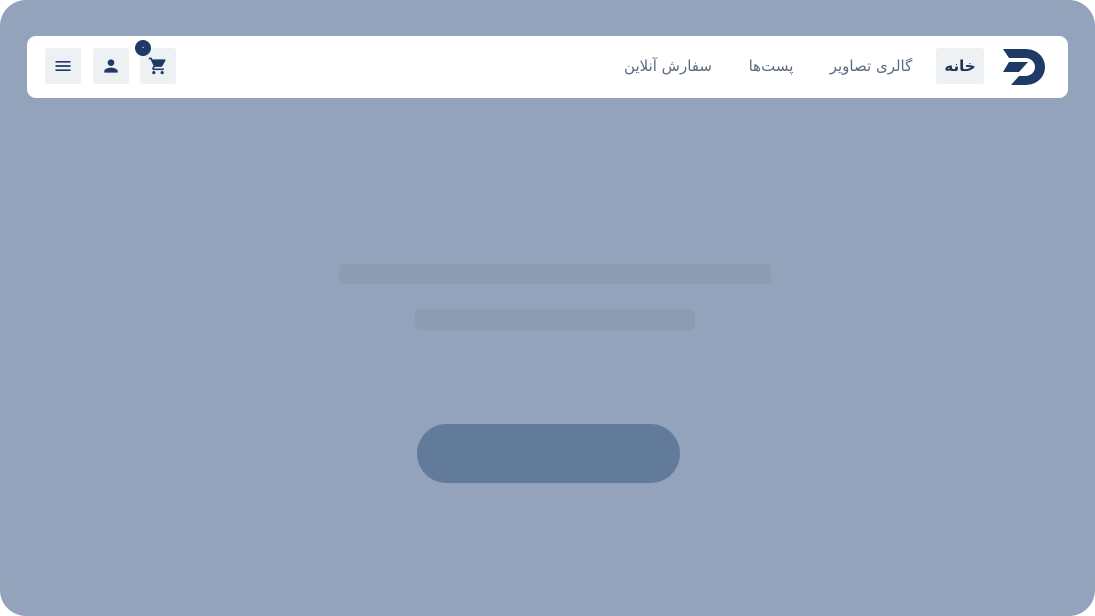 The height and width of the screenshot is (616, 1095). I want to click on menu-icon, so click(63, 66).